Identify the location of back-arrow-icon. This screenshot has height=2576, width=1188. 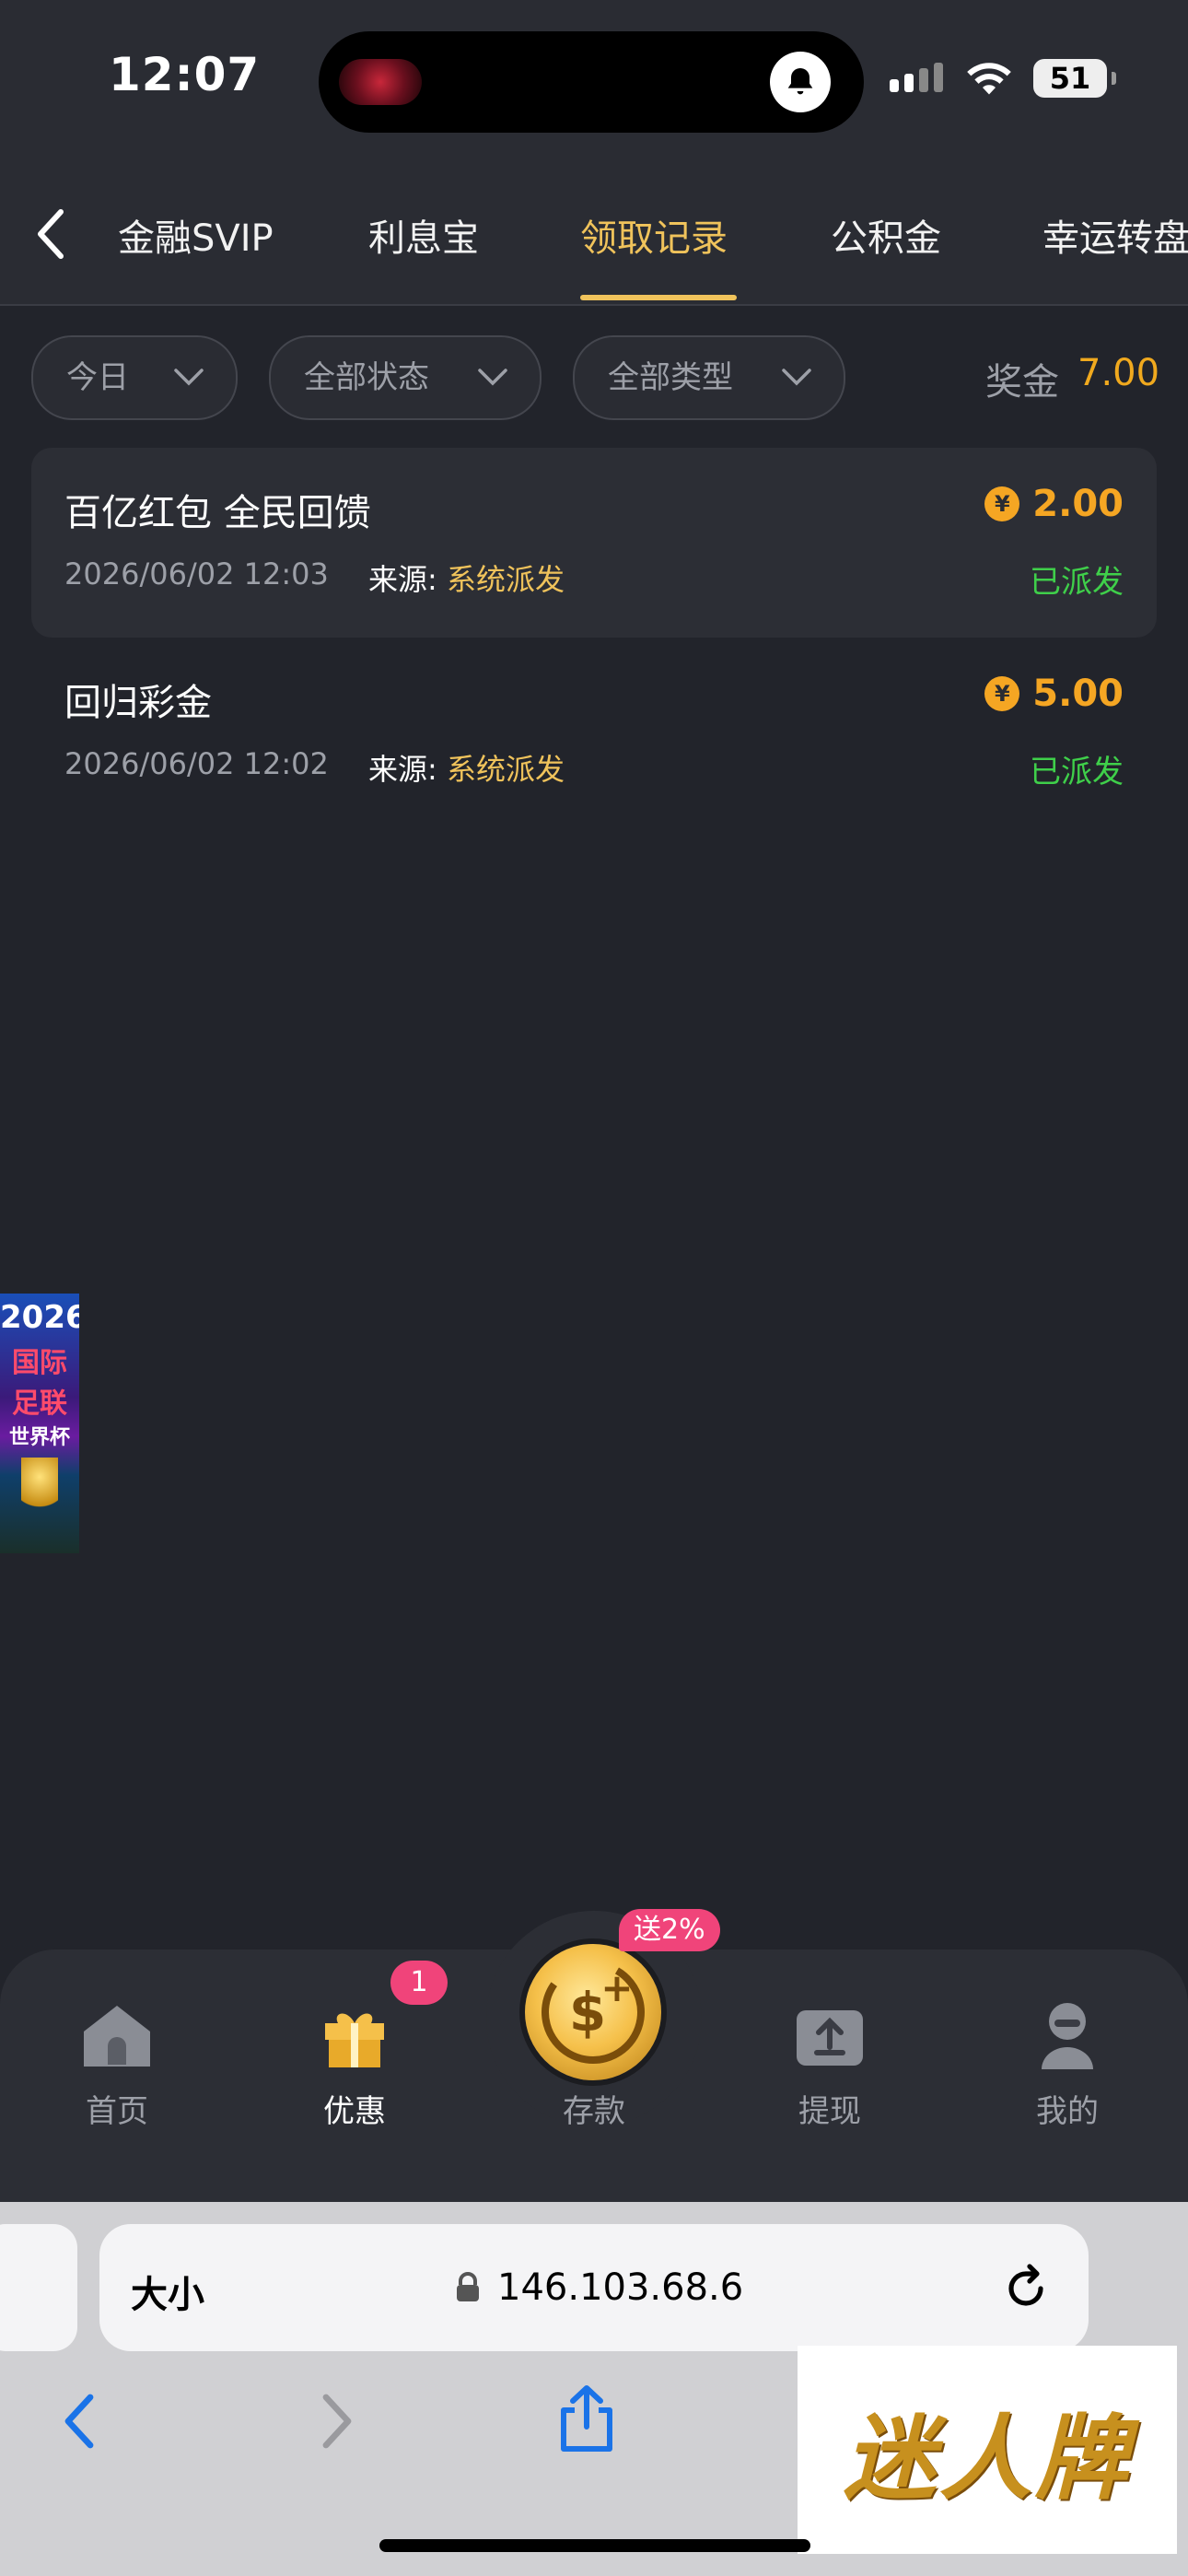
(51, 234).